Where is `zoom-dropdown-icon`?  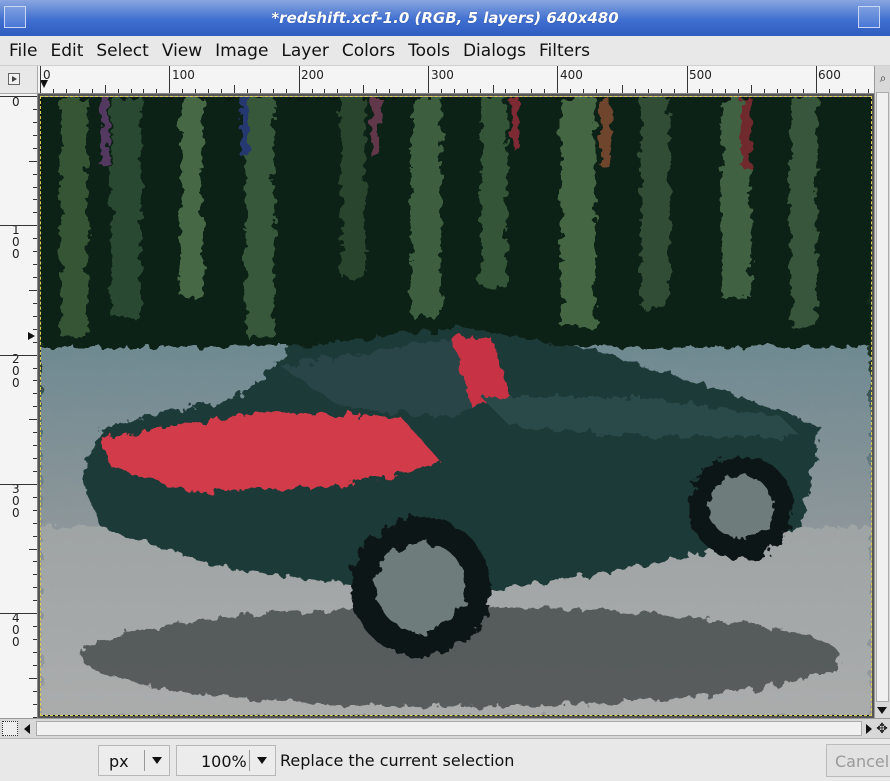 zoom-dropdown-icon is located at coordinates (262, 760).